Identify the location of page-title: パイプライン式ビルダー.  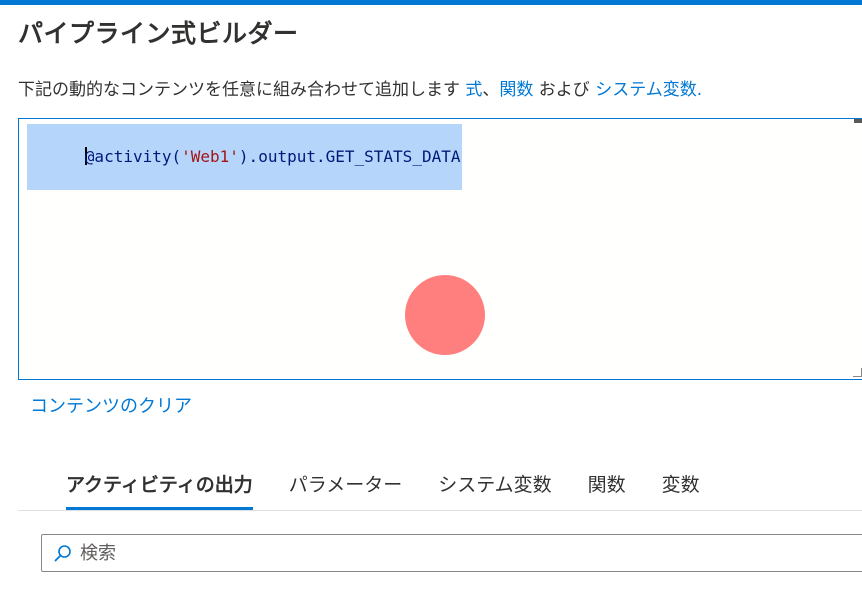
(158, 33).